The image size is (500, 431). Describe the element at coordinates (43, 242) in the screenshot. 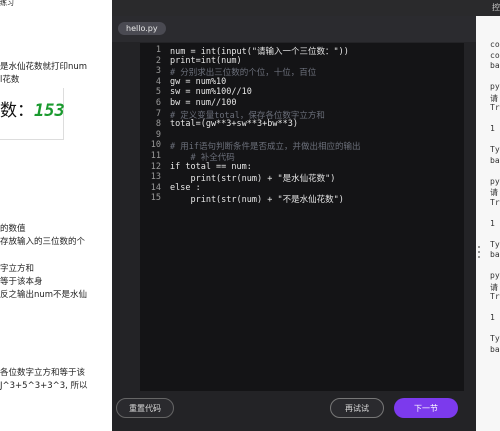

I see `instruction-line: 存放输入的三位数的个` at that location.